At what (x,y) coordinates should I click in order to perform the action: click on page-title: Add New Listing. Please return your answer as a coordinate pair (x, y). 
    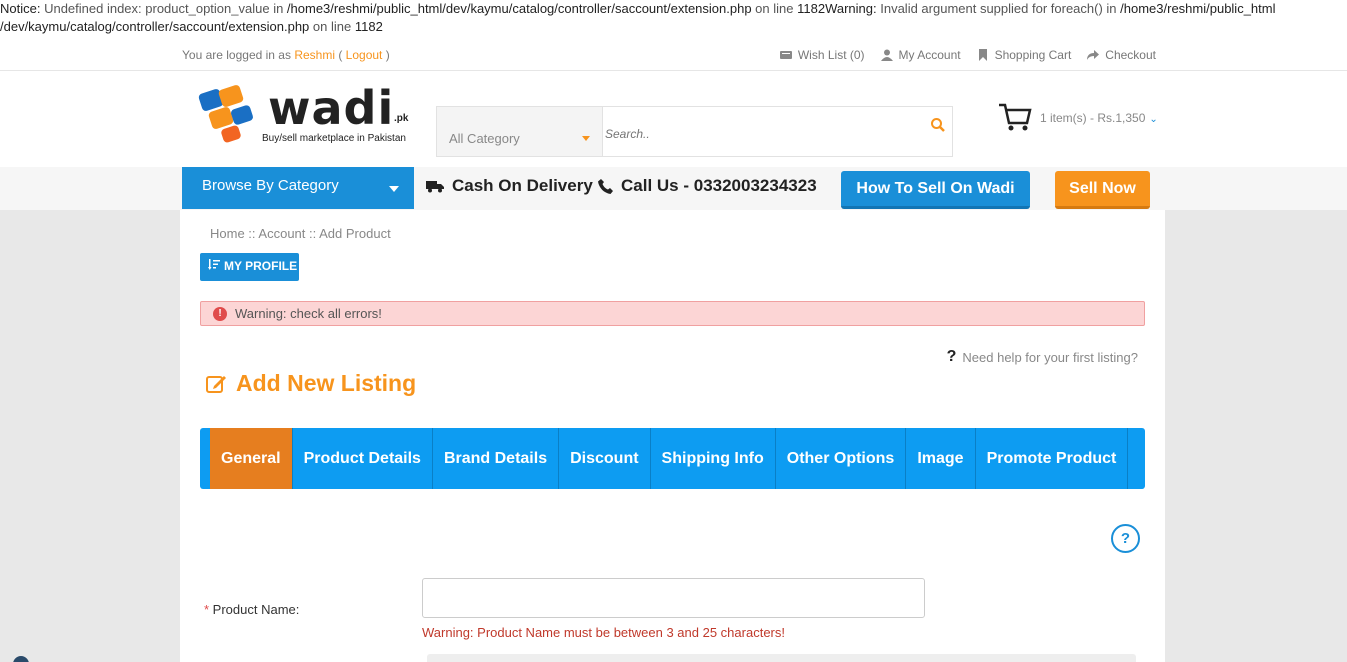
    Looking at the image, I should click on (311, 383).